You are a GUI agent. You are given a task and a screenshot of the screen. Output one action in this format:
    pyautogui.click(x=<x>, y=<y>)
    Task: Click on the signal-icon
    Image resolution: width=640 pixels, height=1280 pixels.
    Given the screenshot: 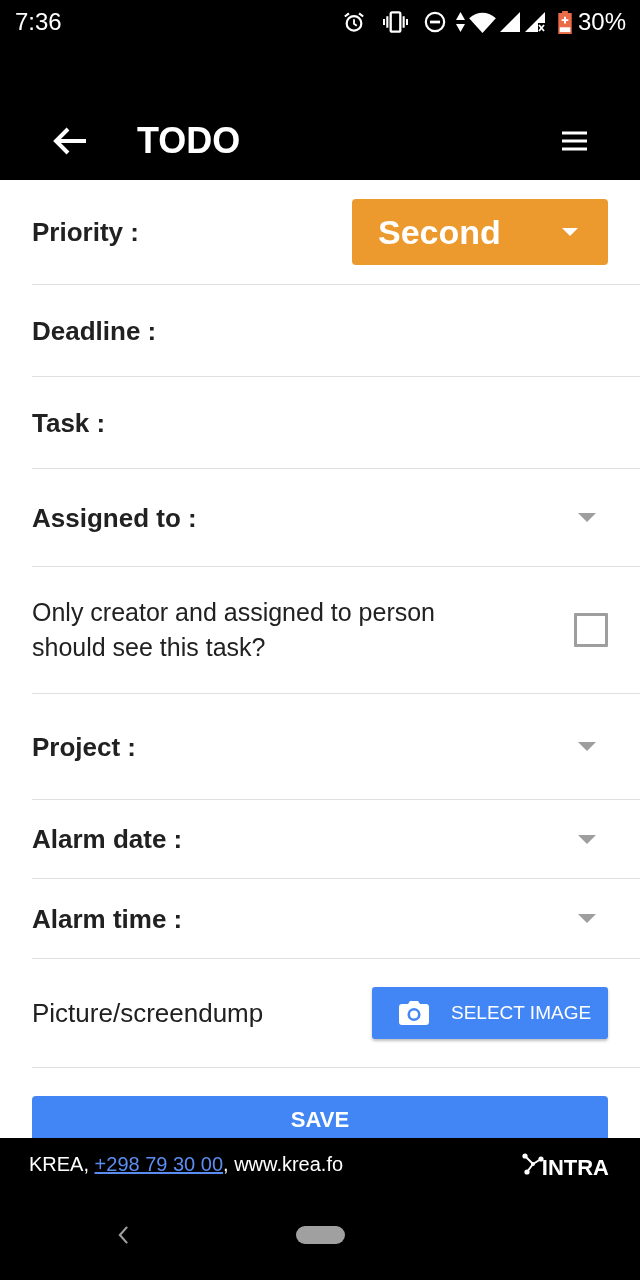 What is the action you would take?
    pyautogui.click(x=509, y=22)
    